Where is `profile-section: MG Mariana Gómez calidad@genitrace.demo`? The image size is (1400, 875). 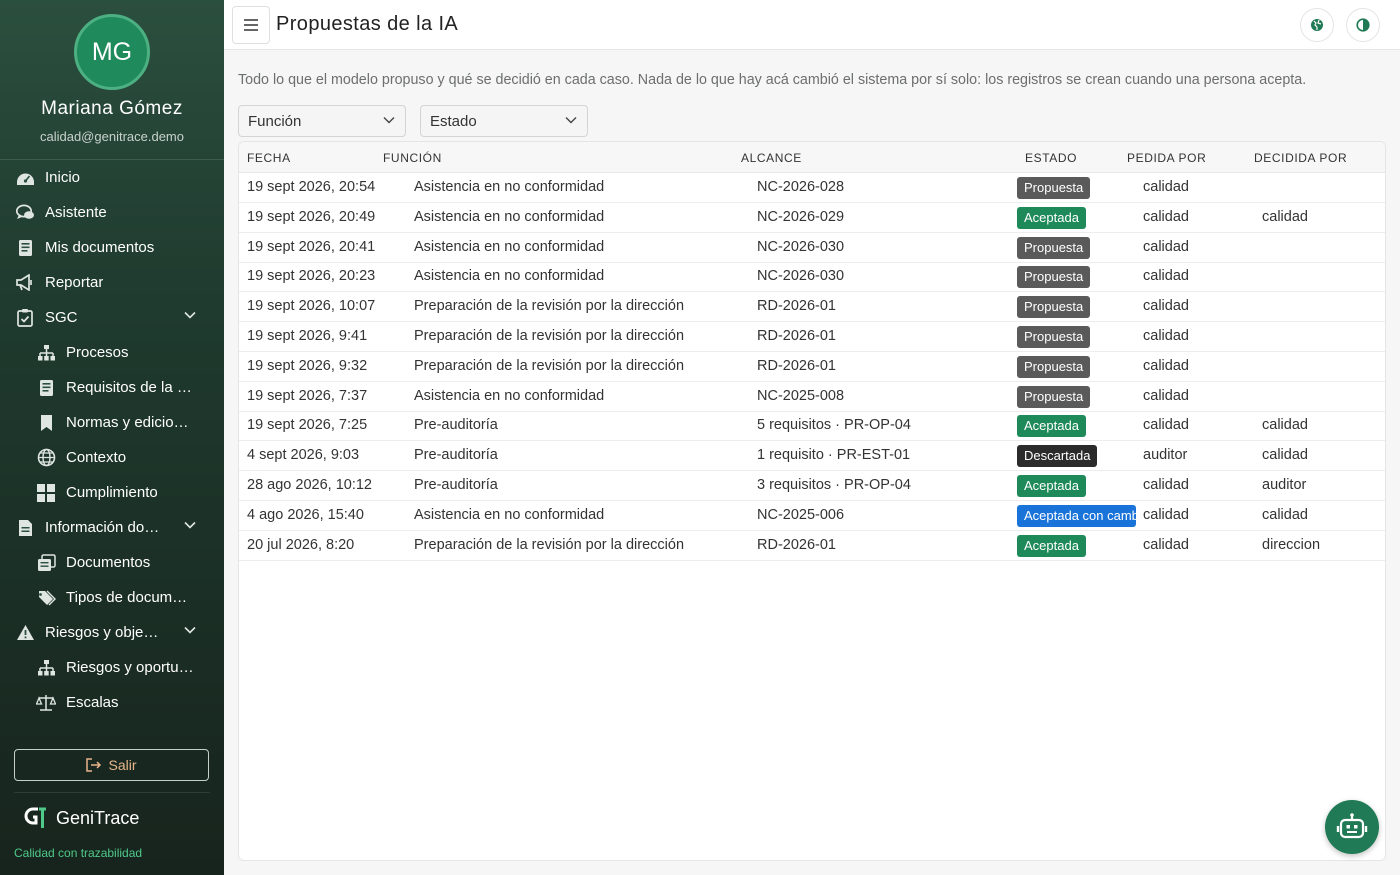
profile-section: MG Mariana Gómez calidad@genitrace.demo is located at coordinates (112, 80).